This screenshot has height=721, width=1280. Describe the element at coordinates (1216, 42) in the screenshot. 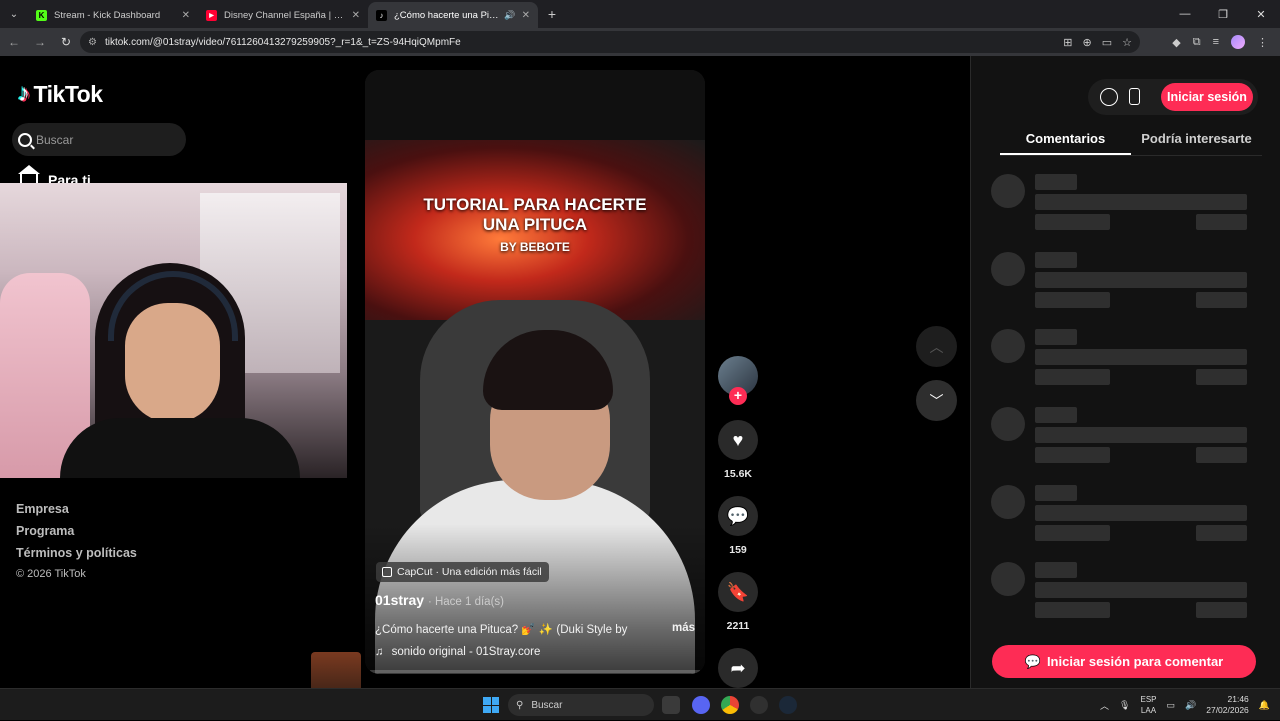

I see `reading-list-icon: ≡` at that location.